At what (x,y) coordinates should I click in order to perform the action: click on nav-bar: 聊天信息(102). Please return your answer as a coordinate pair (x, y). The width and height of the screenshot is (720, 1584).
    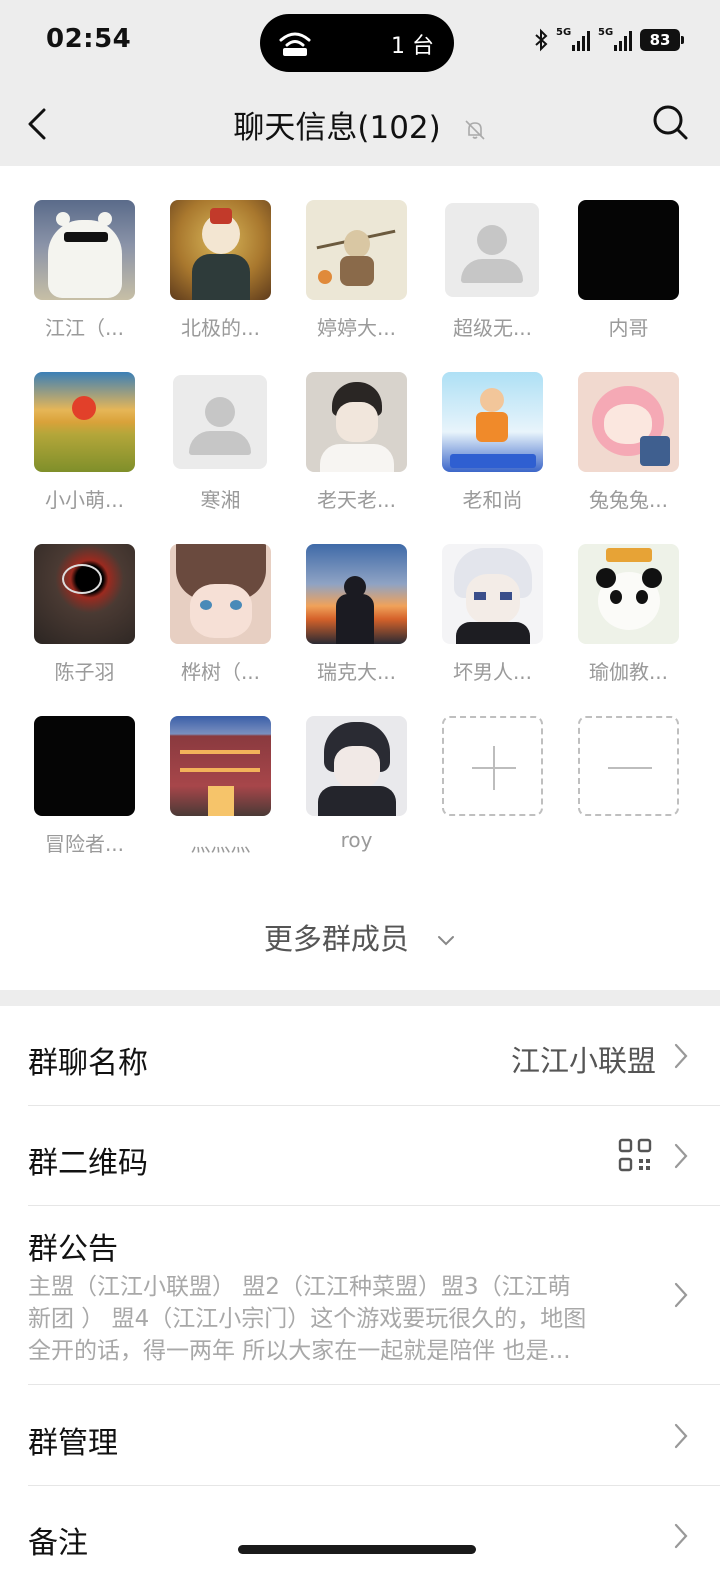
    Looking at the image, I should click on (360, 127).